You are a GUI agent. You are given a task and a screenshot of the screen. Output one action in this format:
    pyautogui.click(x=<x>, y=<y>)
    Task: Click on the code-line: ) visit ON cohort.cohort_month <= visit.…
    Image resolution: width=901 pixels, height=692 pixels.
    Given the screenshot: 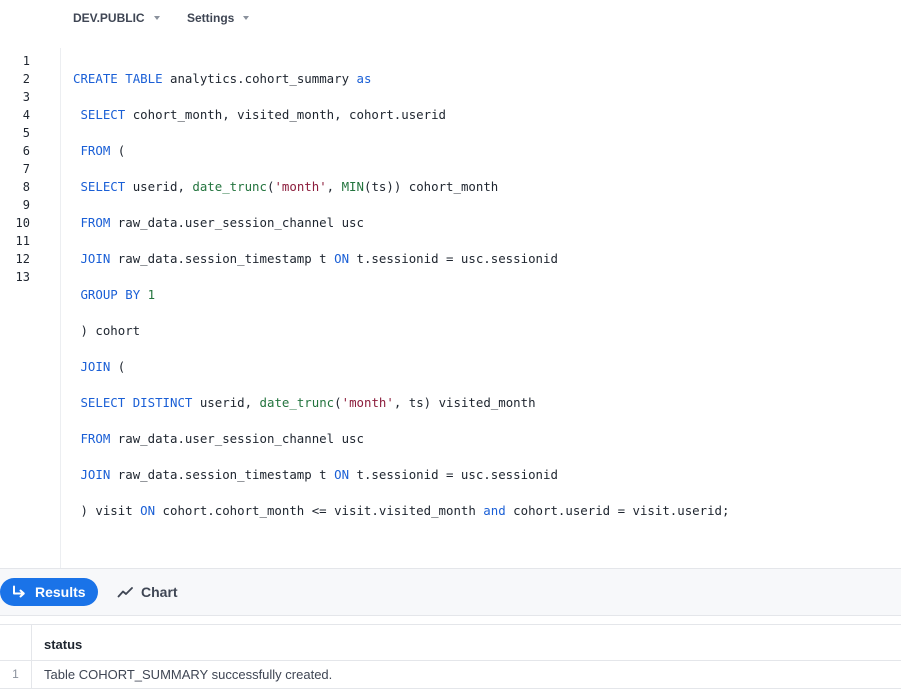 What is the action you would take?
    pyautogui.click(x=401, y=510)
    